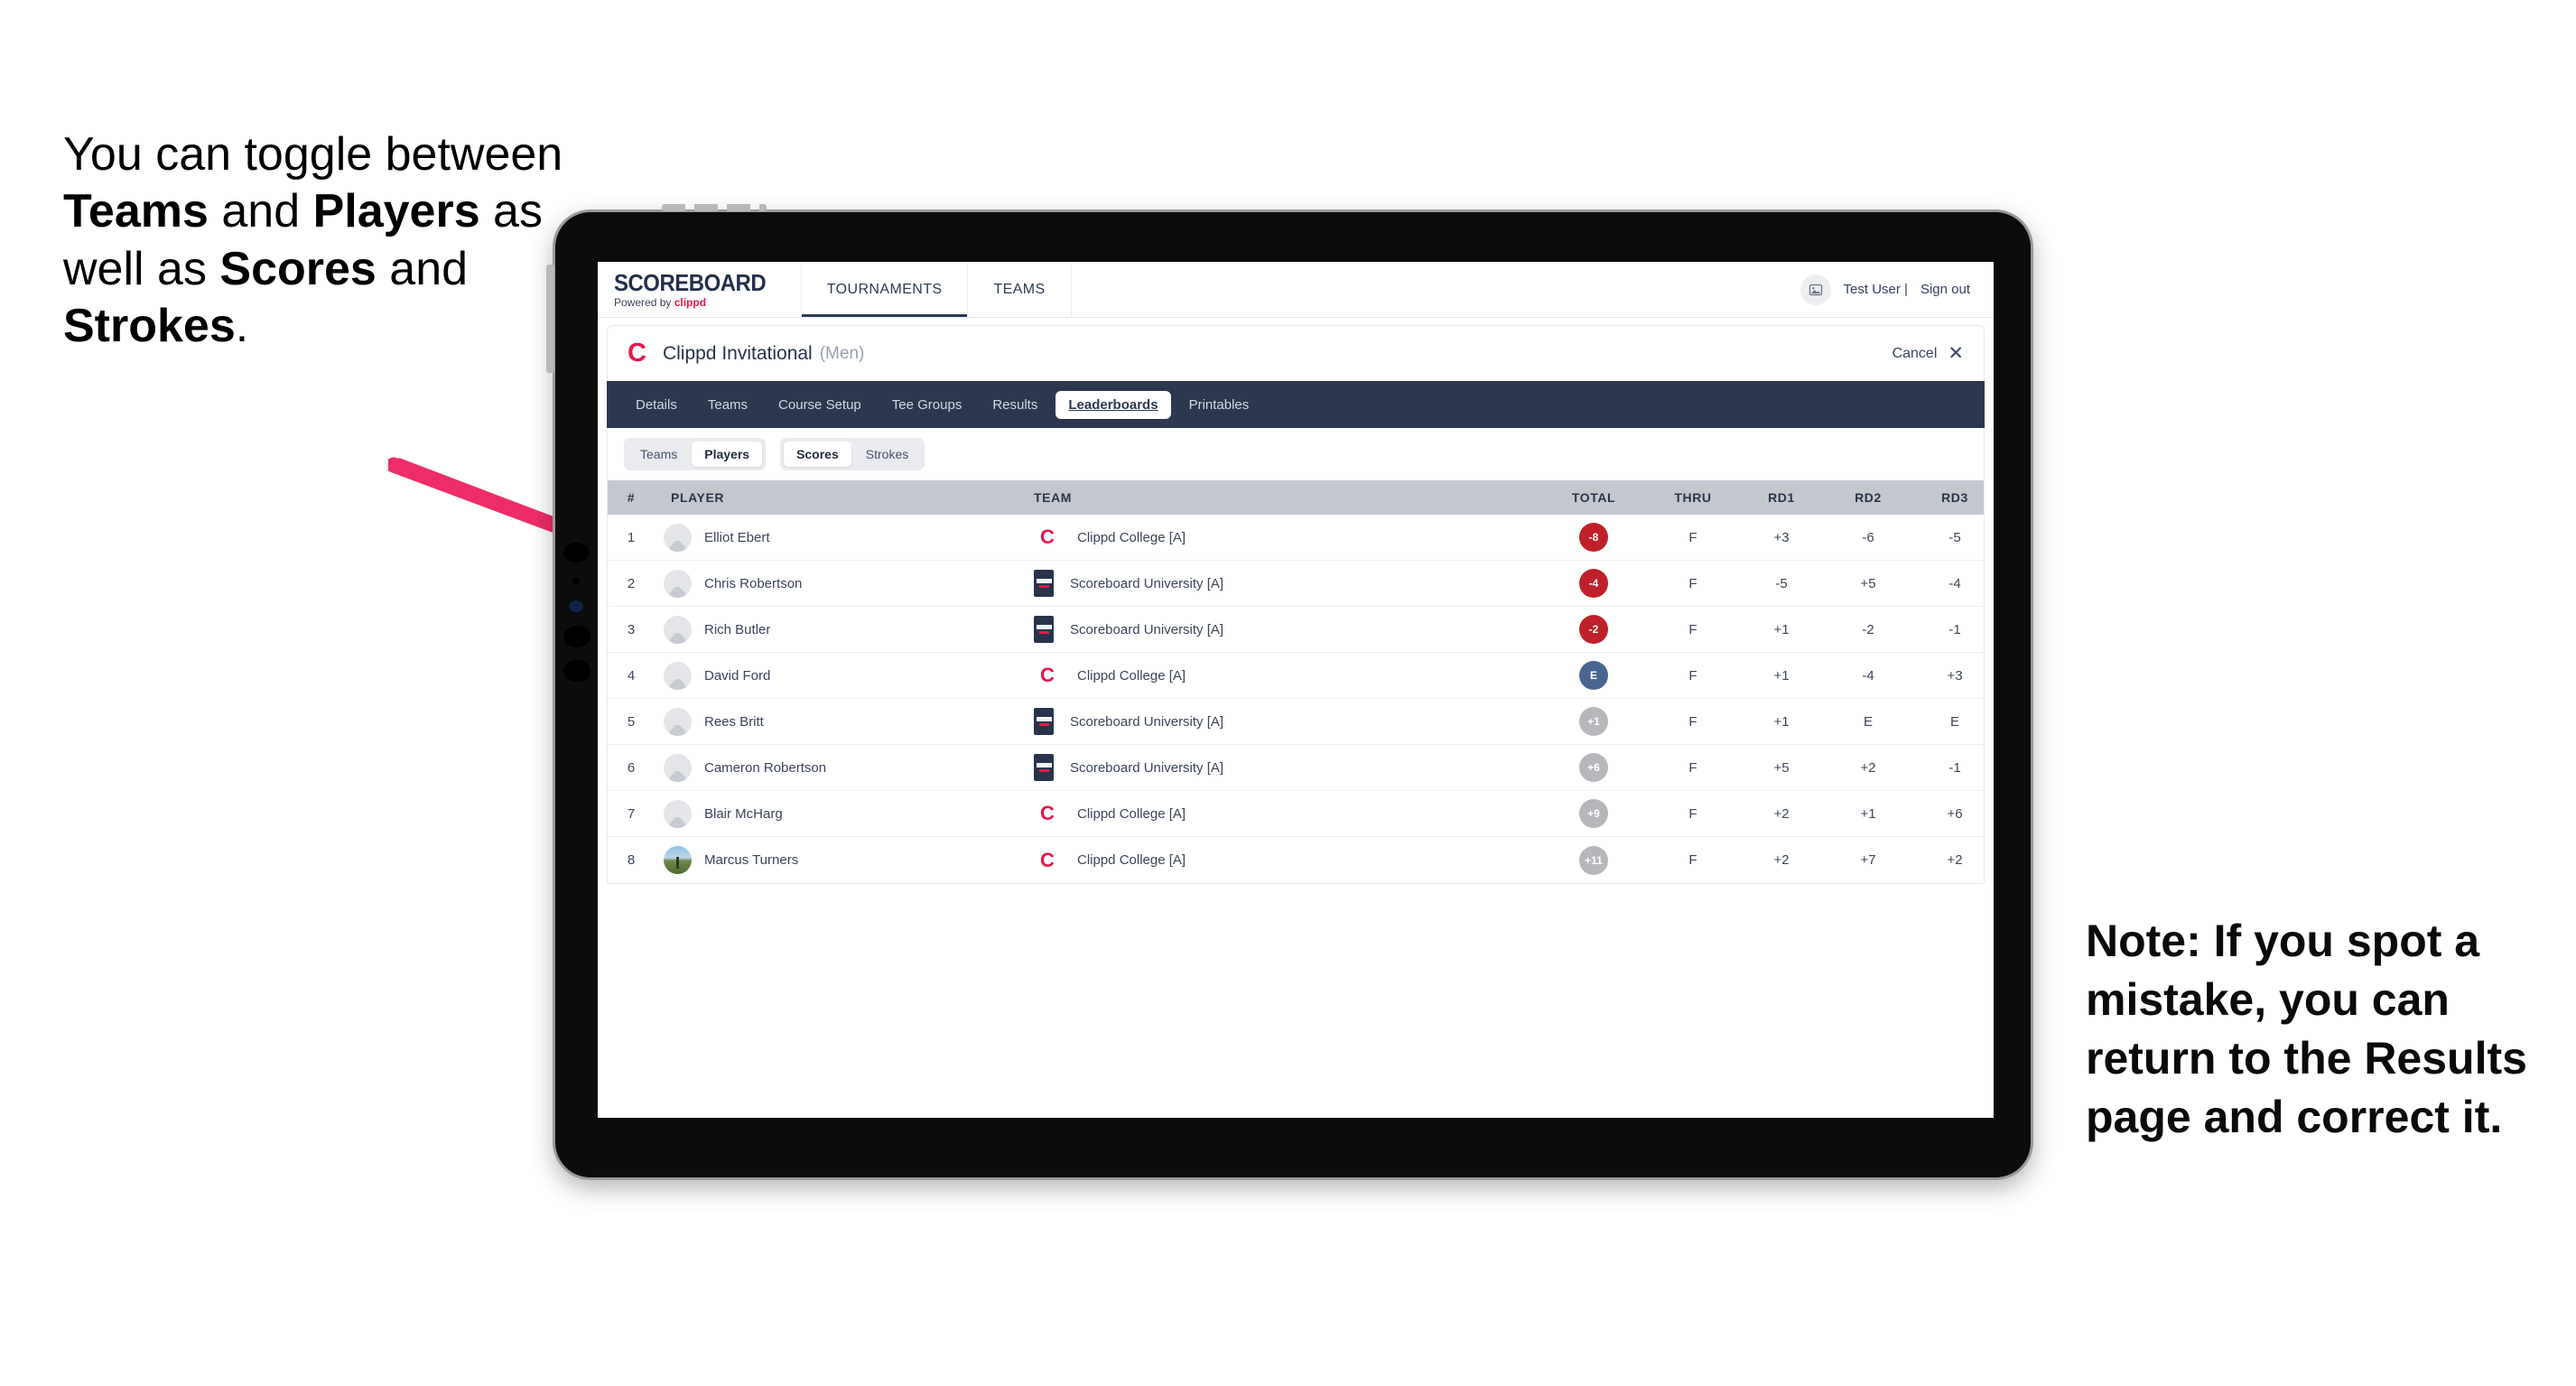 The height and width of the screenshot is (1386, 2576). What do you see at coordinates (727, 405) in the screenshot?
I see `subnav-item-teams: Teams` at bounding box center [727, 405].